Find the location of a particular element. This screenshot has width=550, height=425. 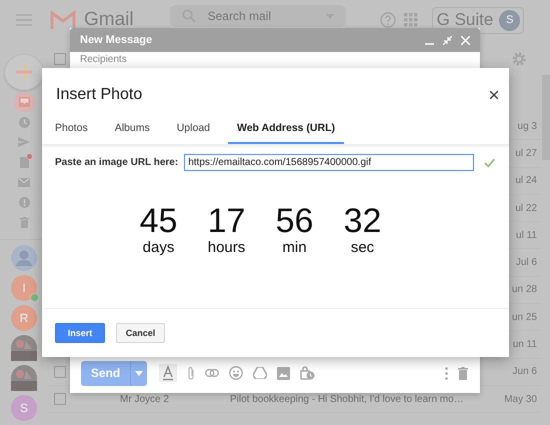

image-icon is located at coordinates (283, 373).